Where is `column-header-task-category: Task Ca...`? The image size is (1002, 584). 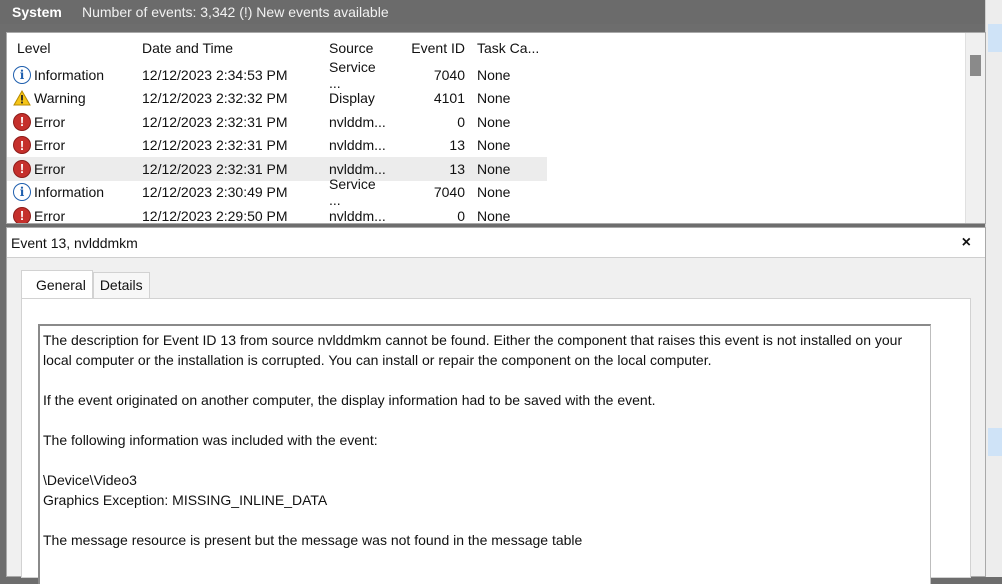
column-header-task-category: Task Ca... is located at coordinates (509, 48).